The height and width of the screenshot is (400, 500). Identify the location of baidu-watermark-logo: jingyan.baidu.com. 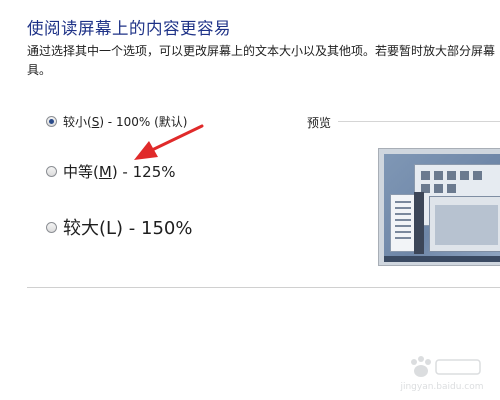
(442, 372).